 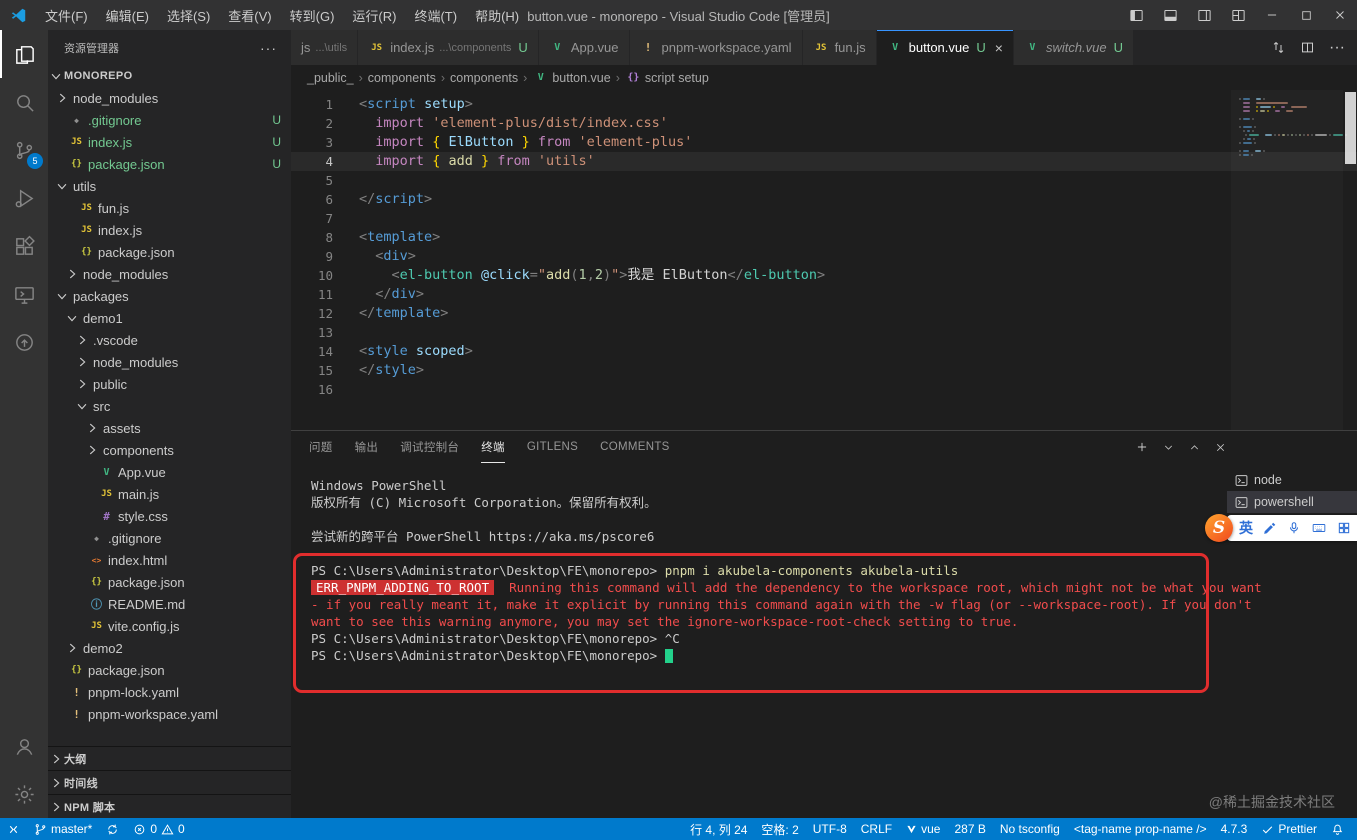 I want to click on tree-item: JS index.js, so click(x=169, y=230).